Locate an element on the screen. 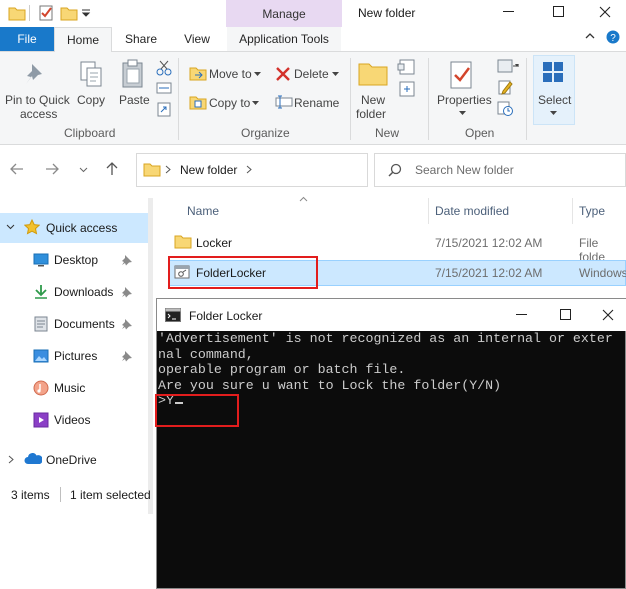  tab-application-tools: Application Tools is located at coordinates (284, 39).